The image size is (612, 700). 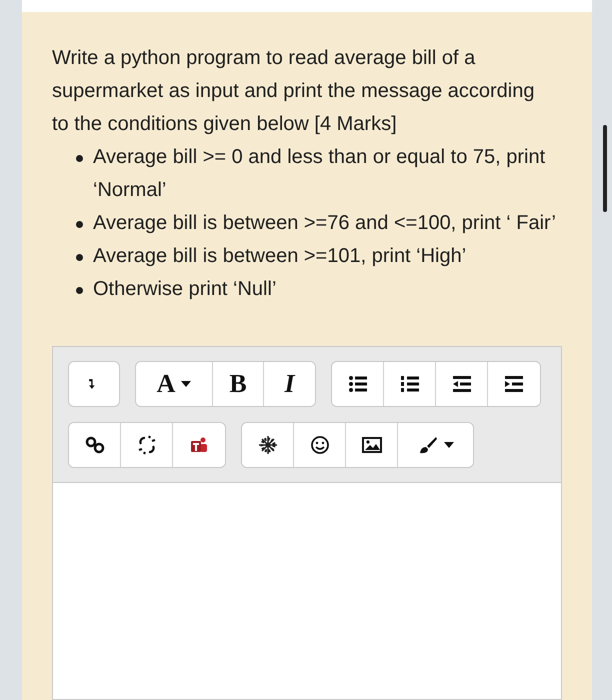 I want to click on bullets-button, so click(x=358, y=384).